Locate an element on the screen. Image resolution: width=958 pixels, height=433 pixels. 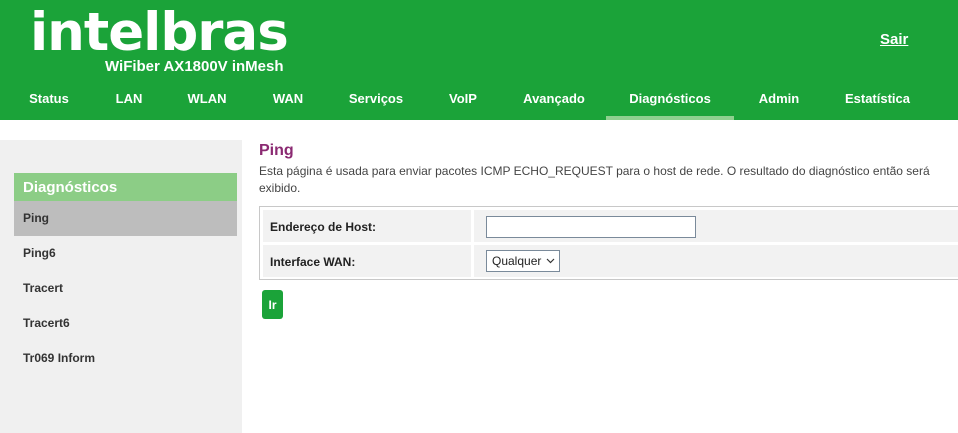
intelbras-logo: intelbras is located at coordinates (159, 32).